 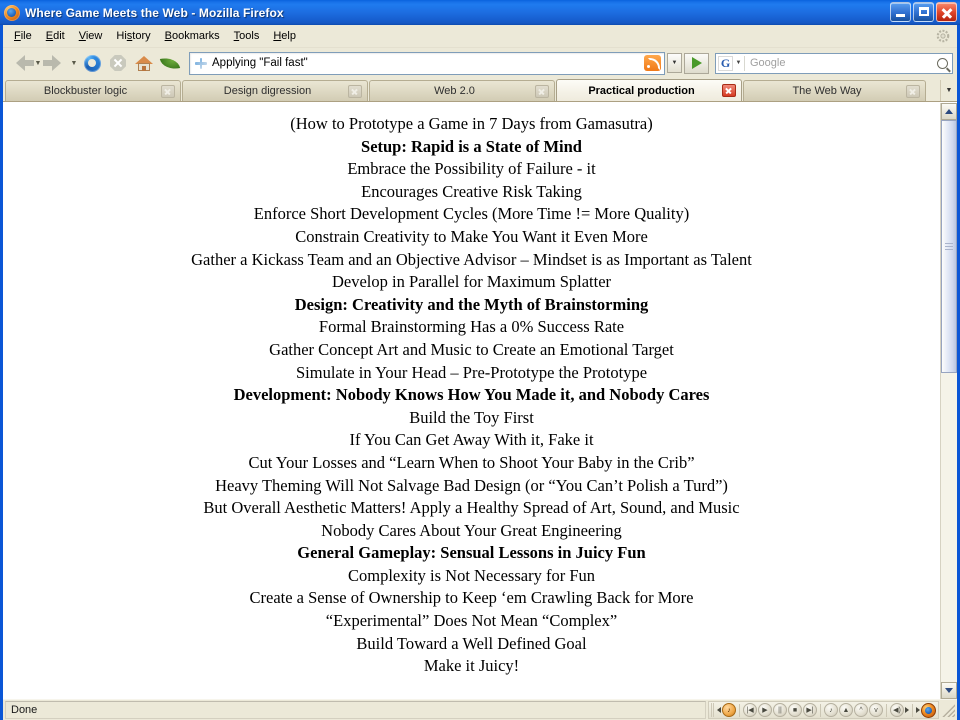 What do you see at coordinates (738, 63) in the screenshot?
I see `search-engine-dropdown-icon: ▼` at bounding box center [738, 63].